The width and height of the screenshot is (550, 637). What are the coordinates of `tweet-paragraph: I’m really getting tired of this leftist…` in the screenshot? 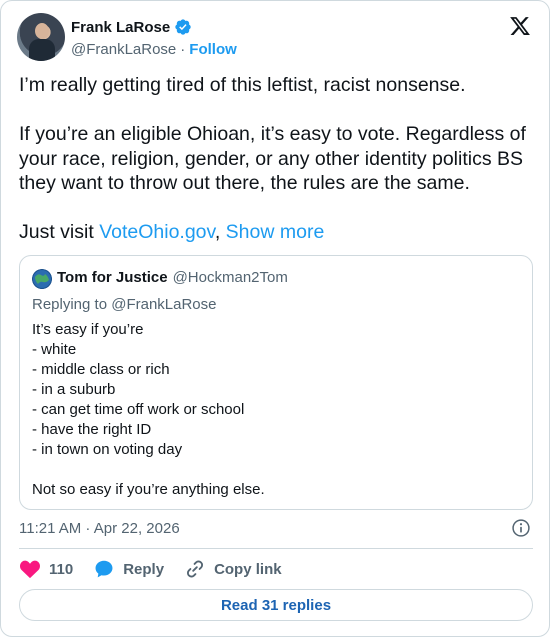 It's located at (242, 85).